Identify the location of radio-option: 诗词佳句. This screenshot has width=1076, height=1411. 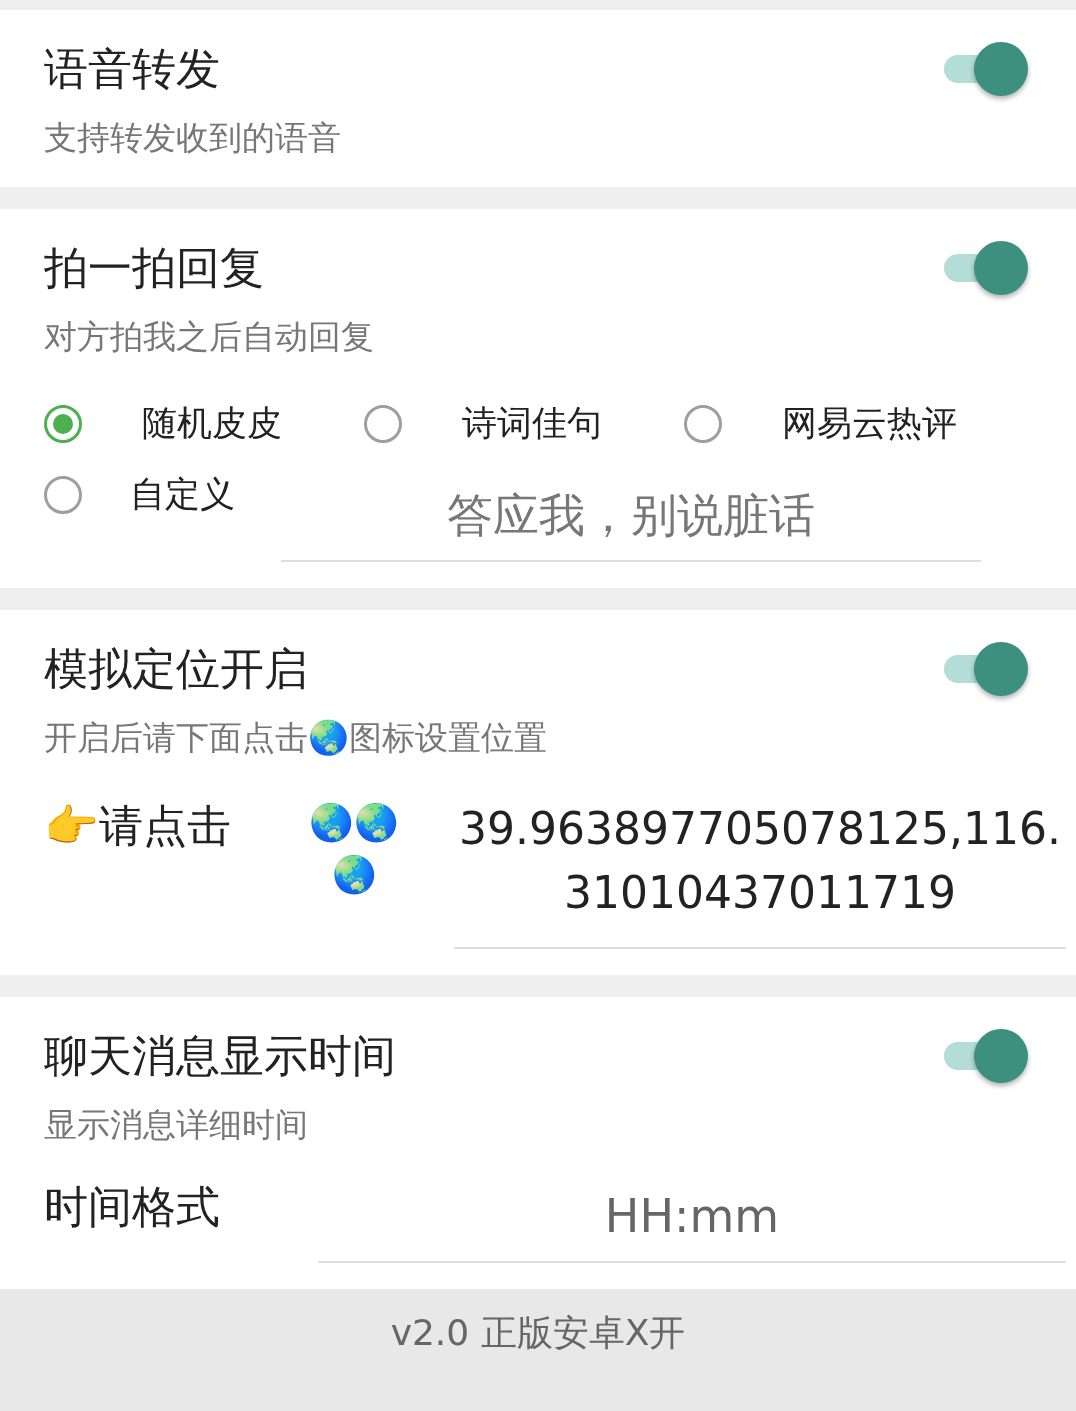
(524, 423).